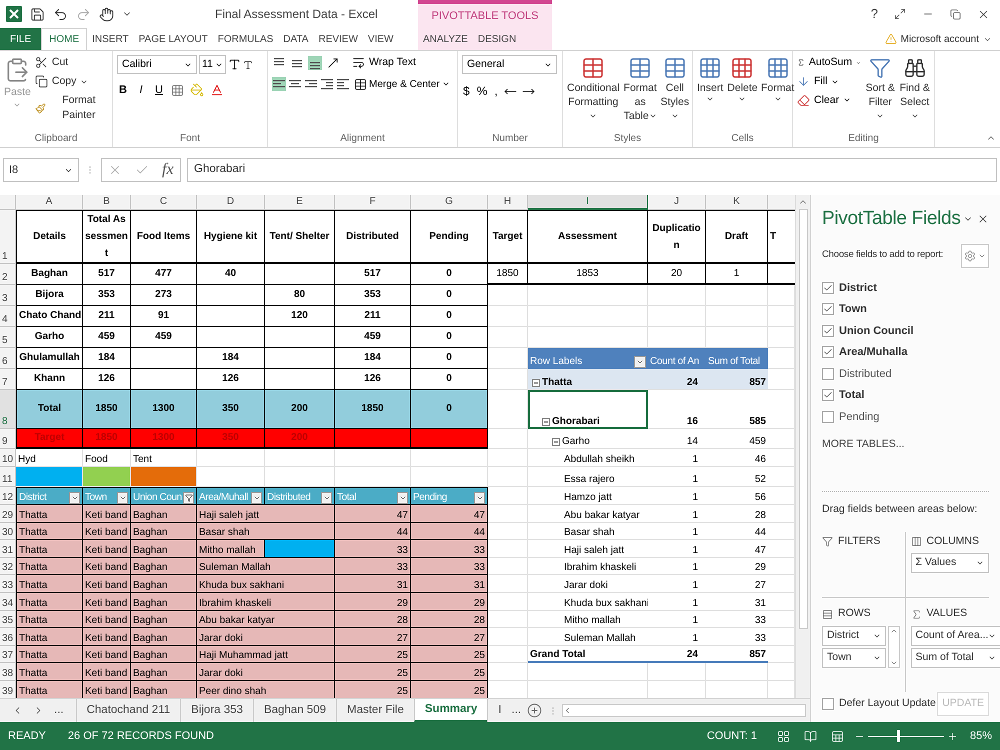 This screenshot has height=750, width=1000. Describe the element at coordinates (245, 39) in the screenshot. I see `ribbon-tab: FORMULAS` at that location.